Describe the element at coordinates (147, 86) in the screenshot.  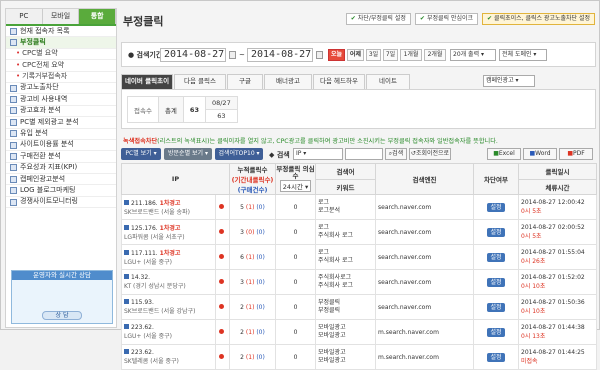
I see `tab-naver-clickchoice: 네이버 클릭초이스` at that location.